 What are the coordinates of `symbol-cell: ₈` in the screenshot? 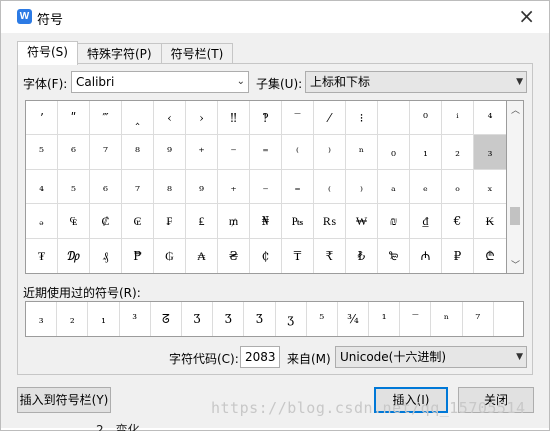 It's located at (170, 187).